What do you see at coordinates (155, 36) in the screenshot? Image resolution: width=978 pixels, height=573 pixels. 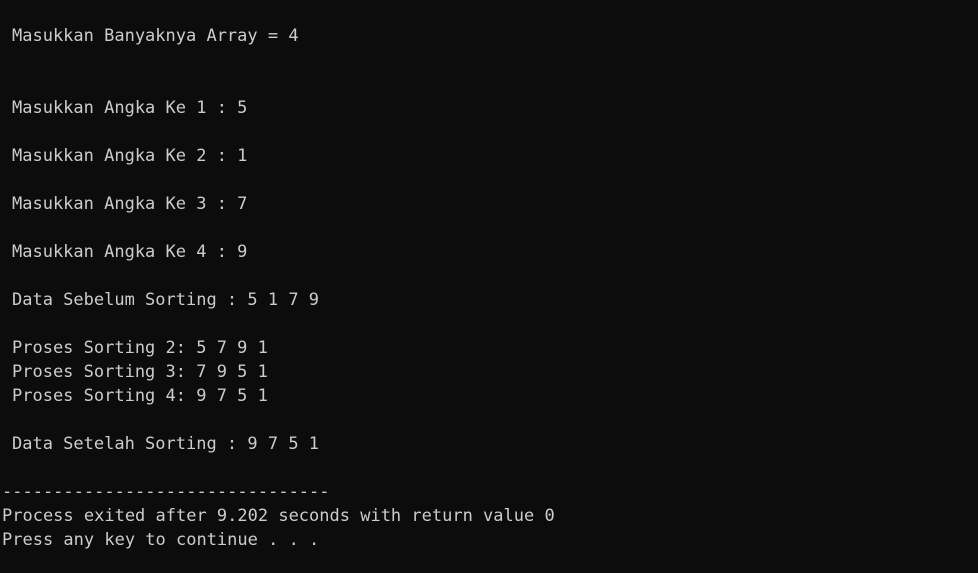 I see `array-size-prompt: Masukkan Banyaknya Array = 4` at bounding box center [155, 36].